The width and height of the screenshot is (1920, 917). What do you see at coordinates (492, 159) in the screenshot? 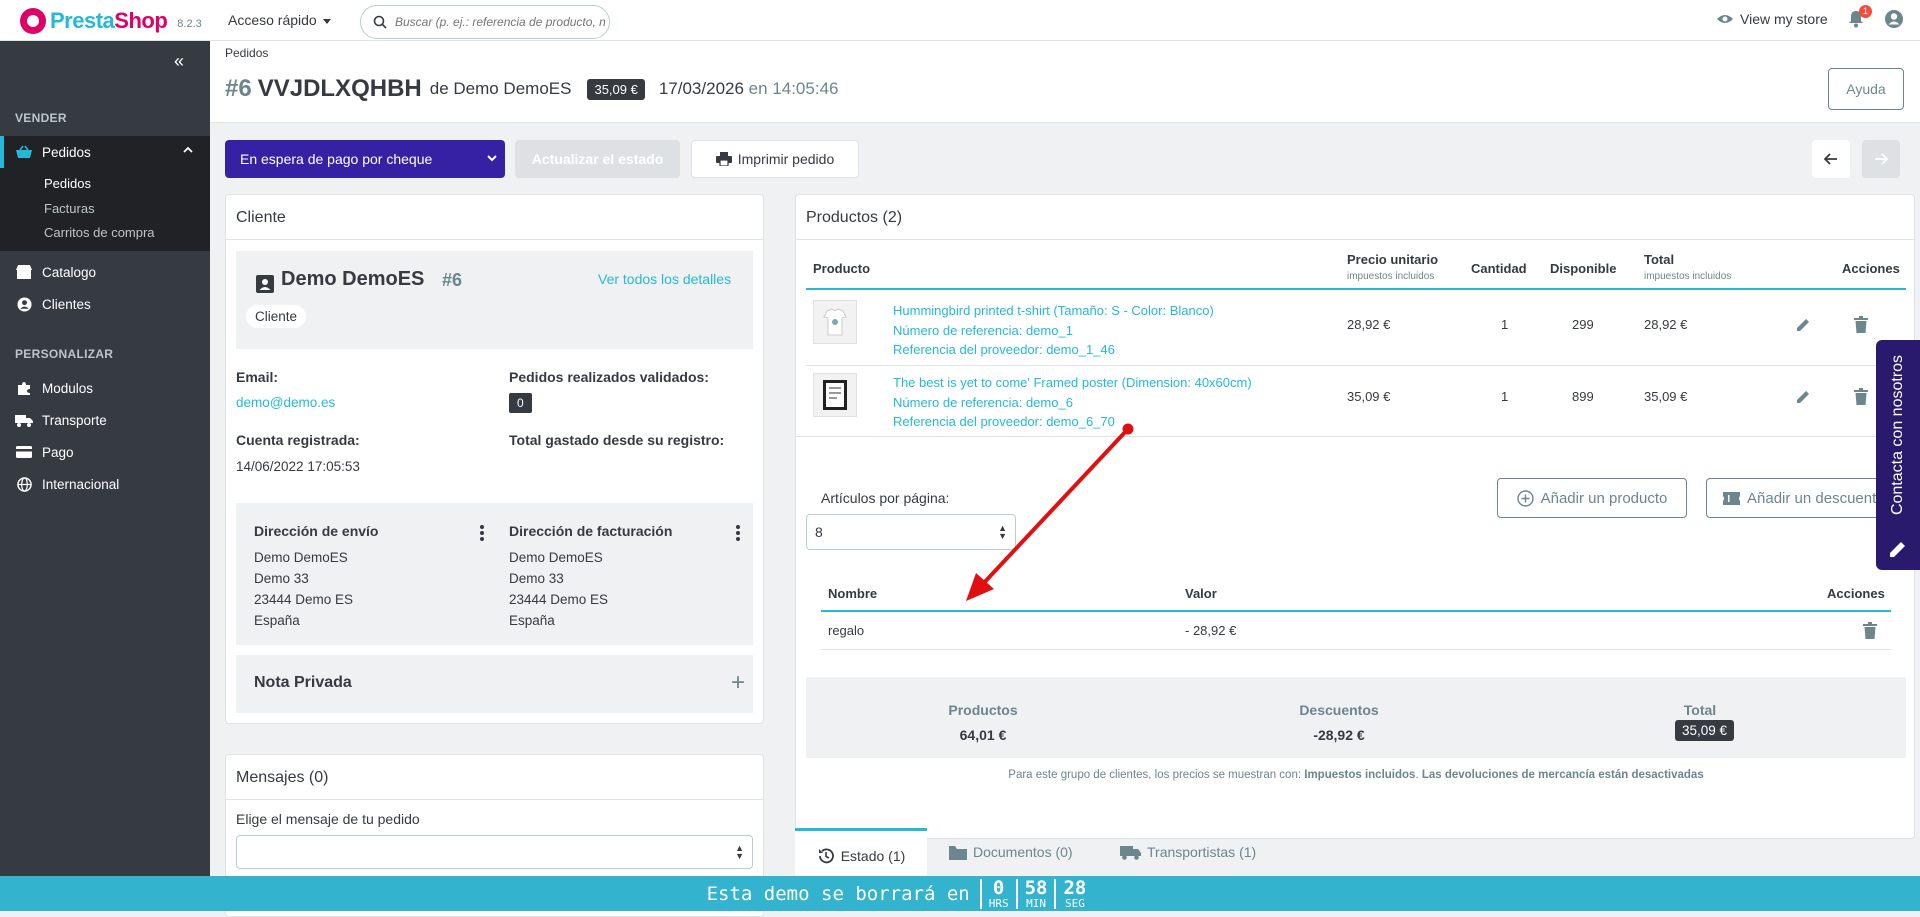
I see `chevron-down-icon` at bounding box center [492, 159].